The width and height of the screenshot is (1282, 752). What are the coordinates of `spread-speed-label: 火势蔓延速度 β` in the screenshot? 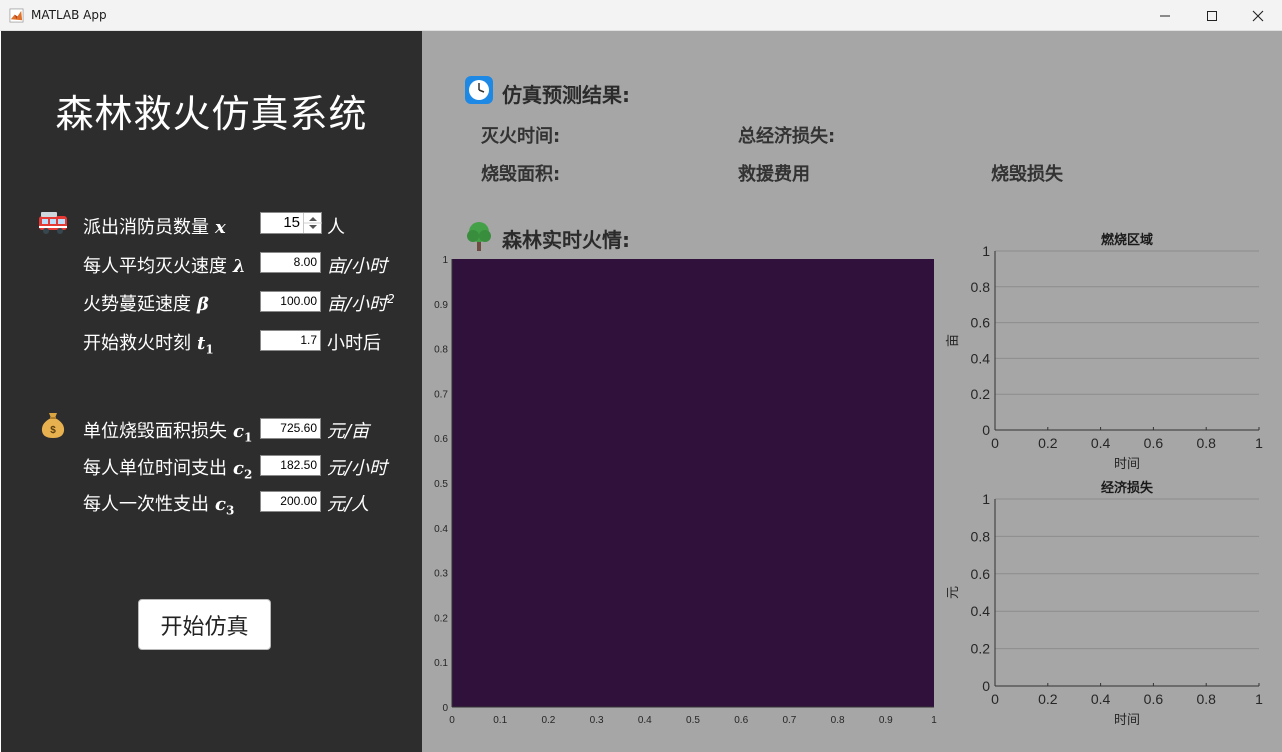 It's located at (146, 303).